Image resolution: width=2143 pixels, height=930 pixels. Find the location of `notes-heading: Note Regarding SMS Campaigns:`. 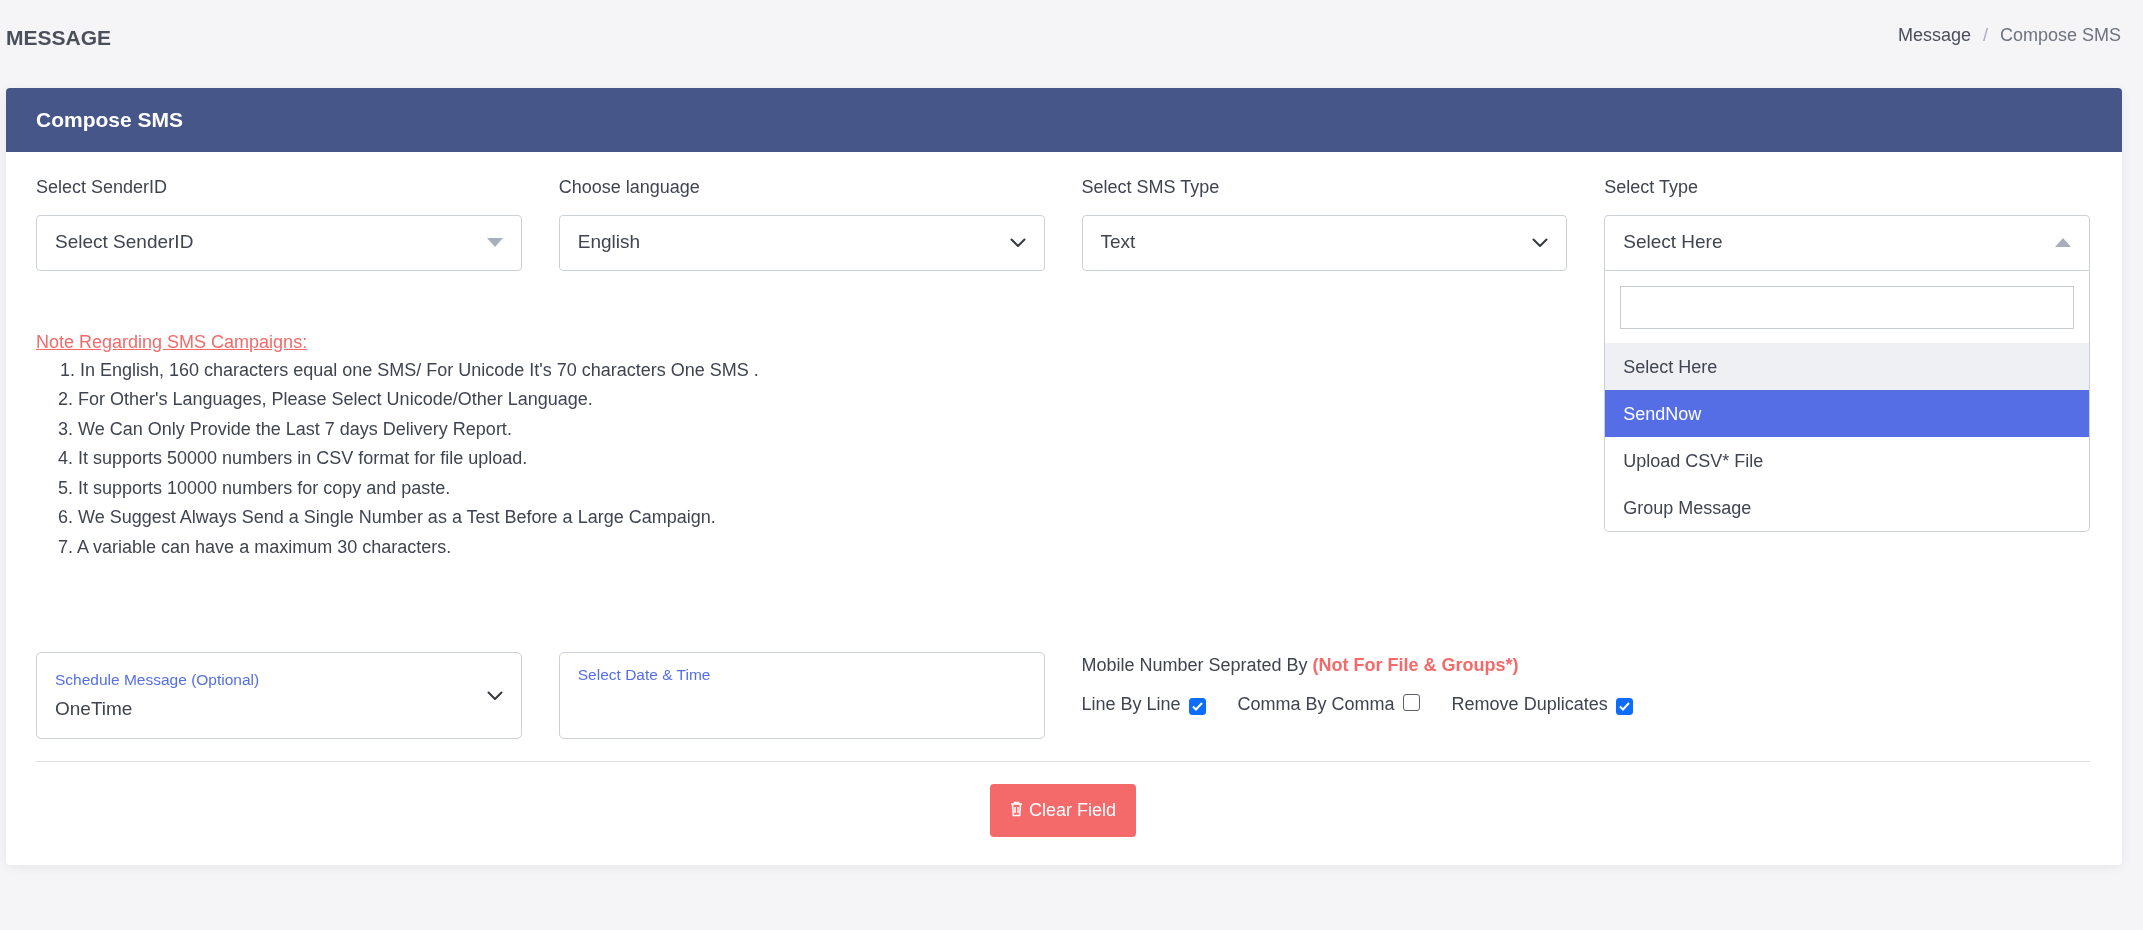

notes-heading: Note Regarding SMS Campaigns: is located at coordinates (172, 342).